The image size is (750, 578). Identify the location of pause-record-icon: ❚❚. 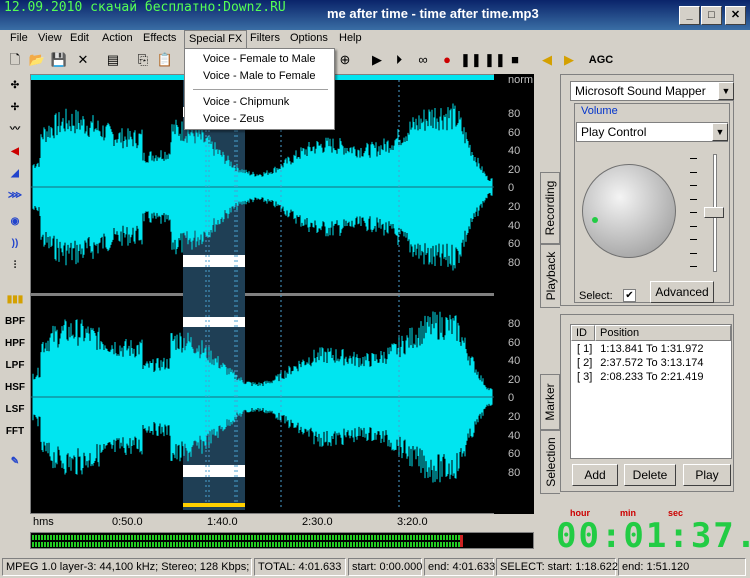
(495, 60).